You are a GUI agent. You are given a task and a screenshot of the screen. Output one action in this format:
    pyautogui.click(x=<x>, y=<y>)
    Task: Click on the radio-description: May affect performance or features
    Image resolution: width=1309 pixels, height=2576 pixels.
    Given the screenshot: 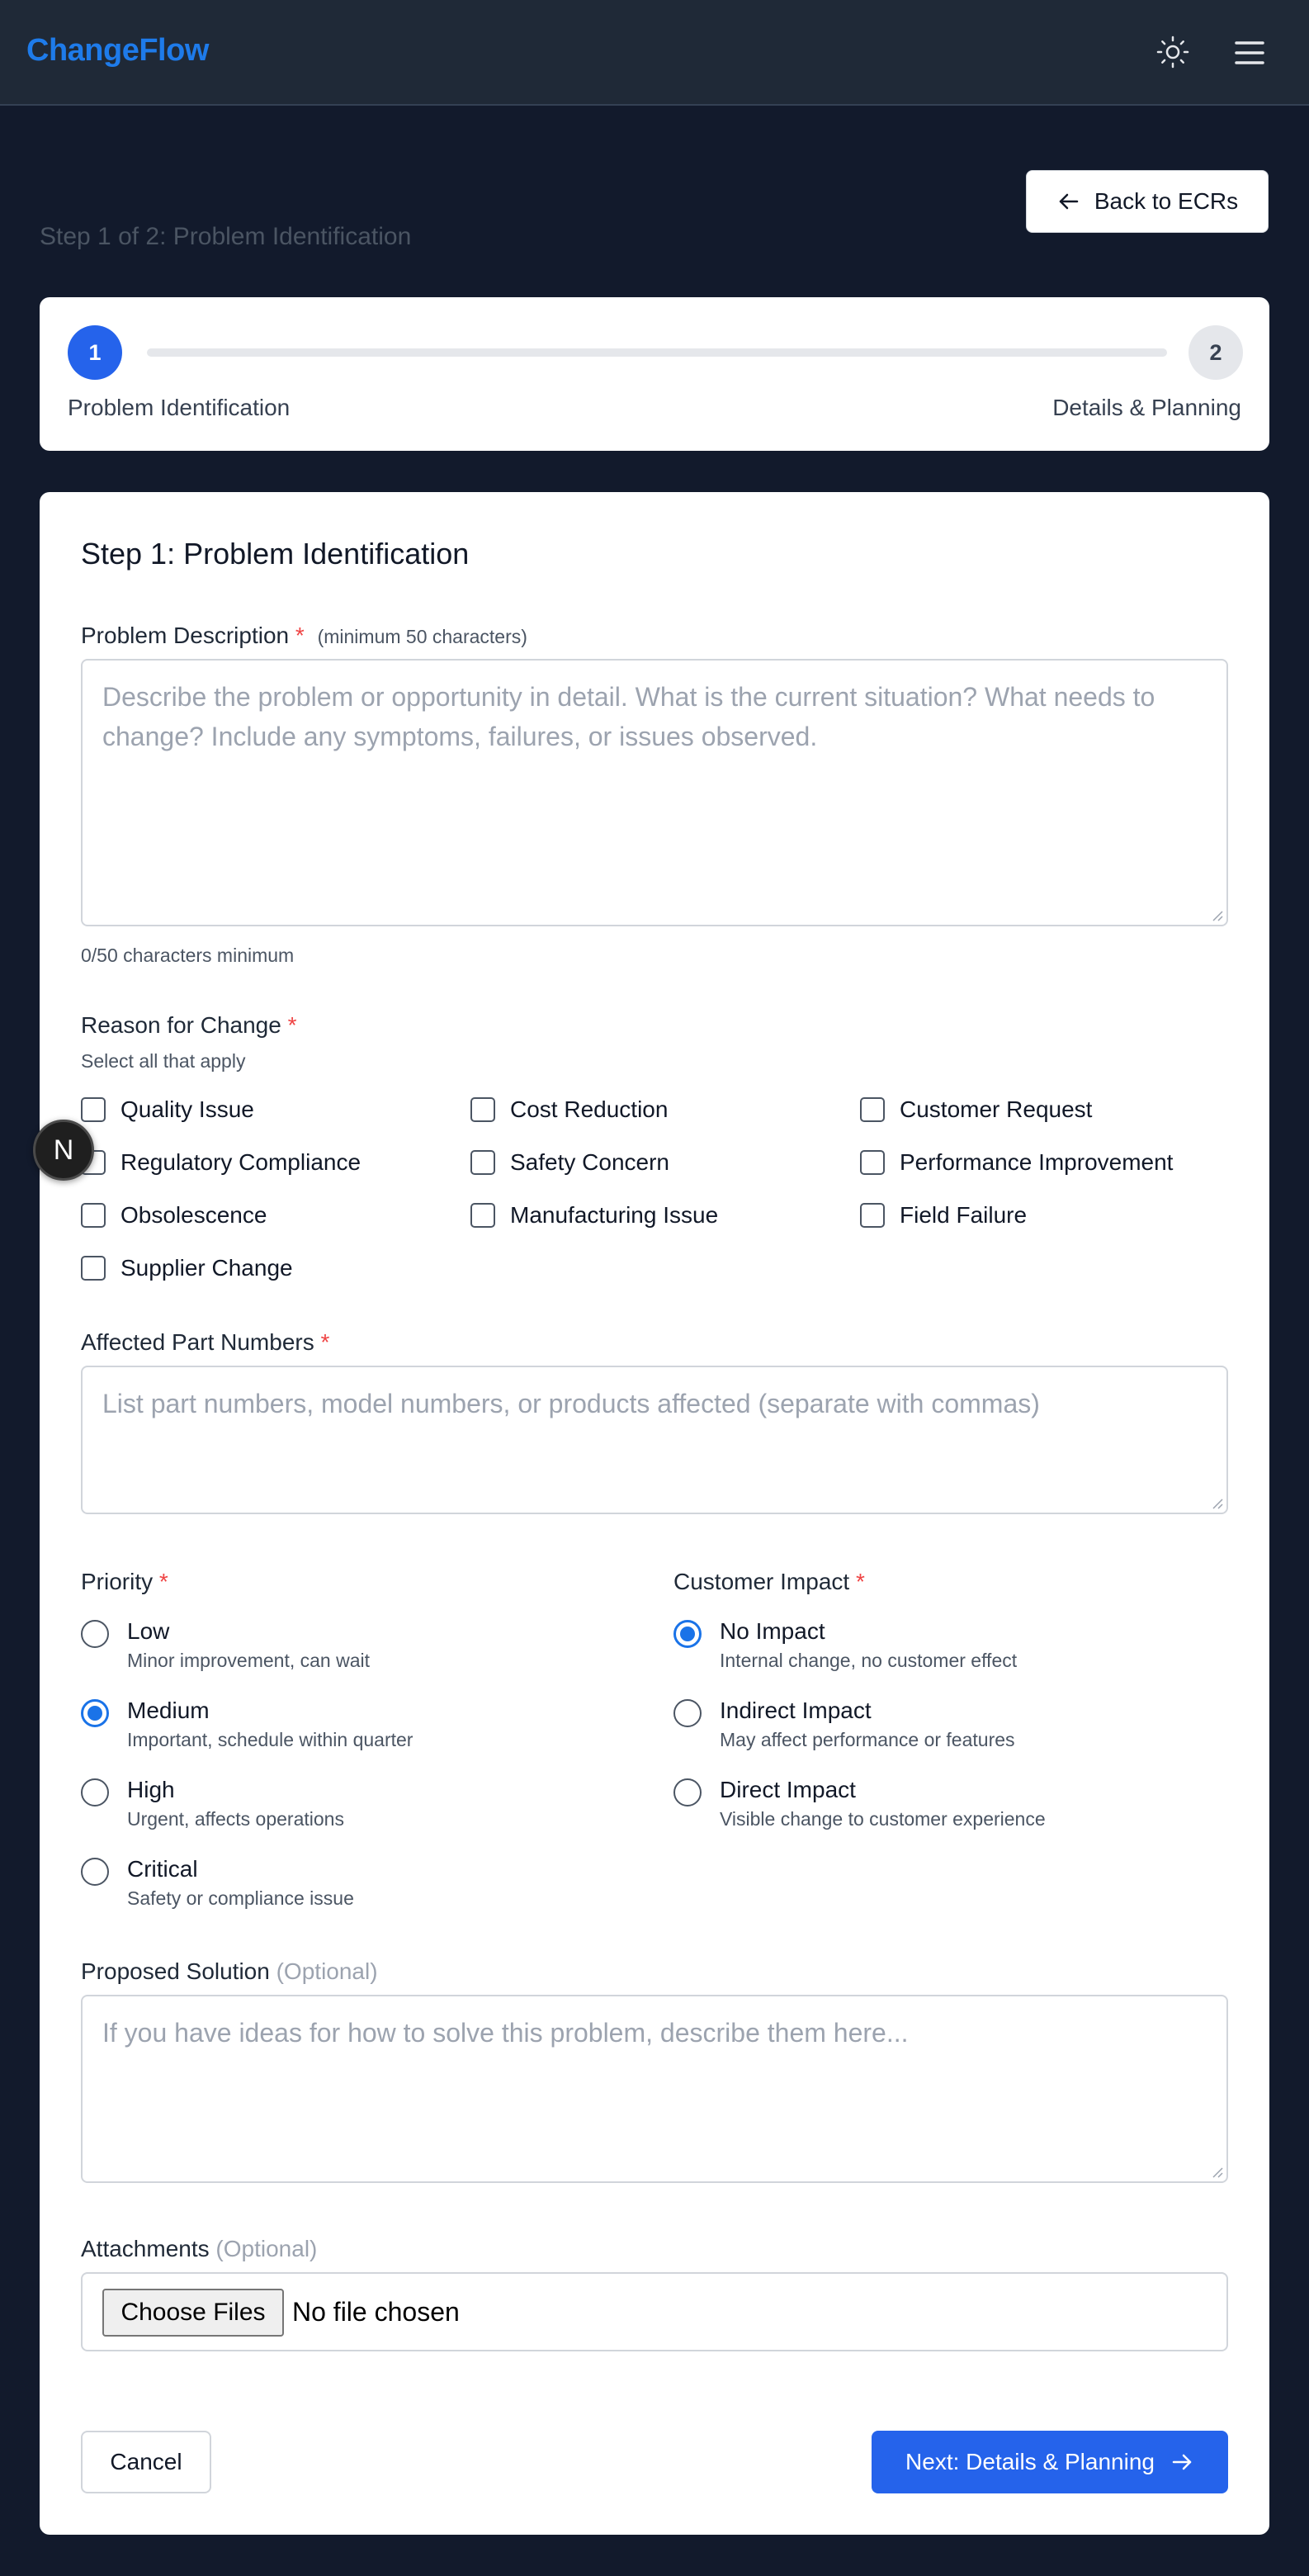 What is the action you would take?
    pyautogui.click(x=867, y=1739)
    